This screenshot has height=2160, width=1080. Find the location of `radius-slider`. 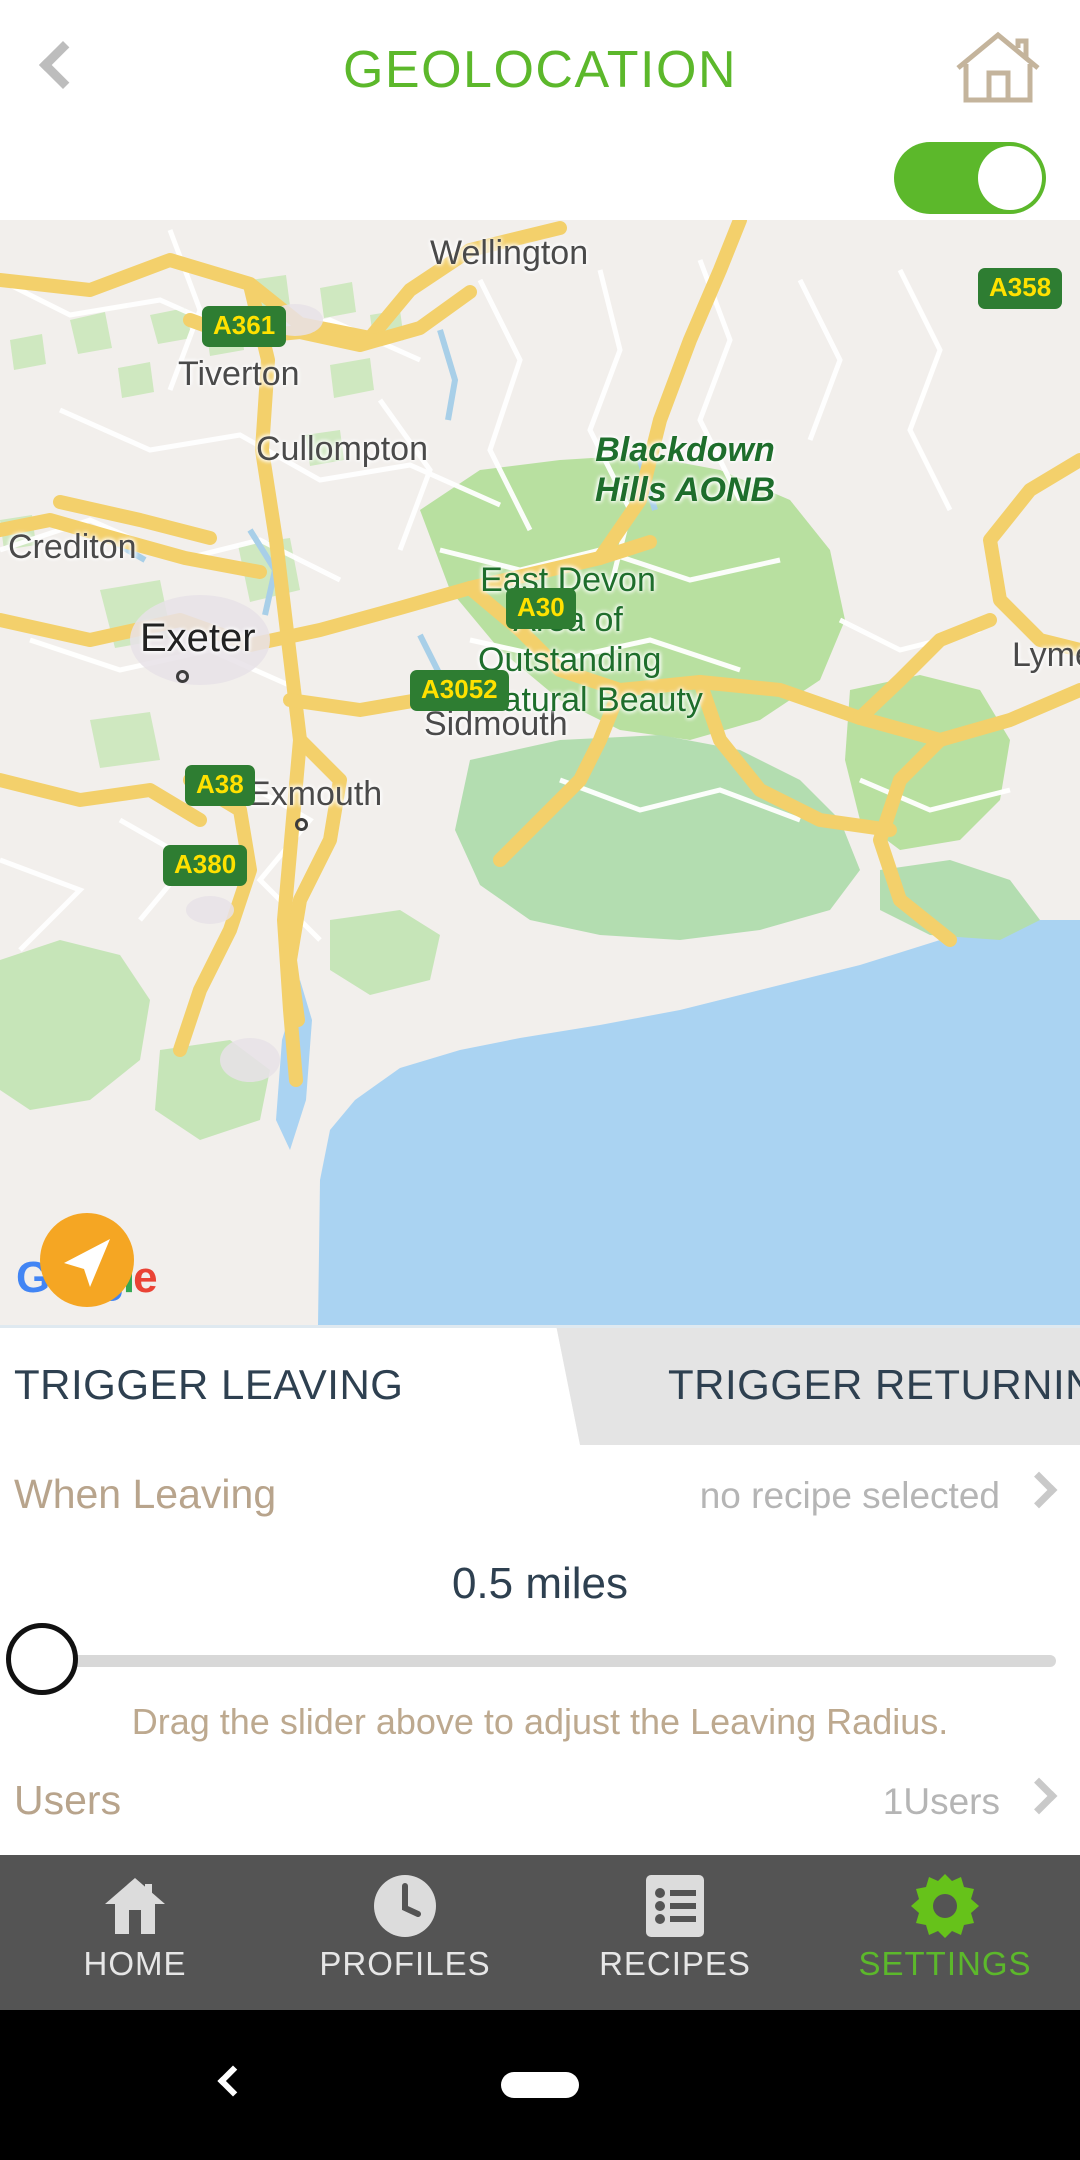

radius-slider is located at coordinates (540, 1661).